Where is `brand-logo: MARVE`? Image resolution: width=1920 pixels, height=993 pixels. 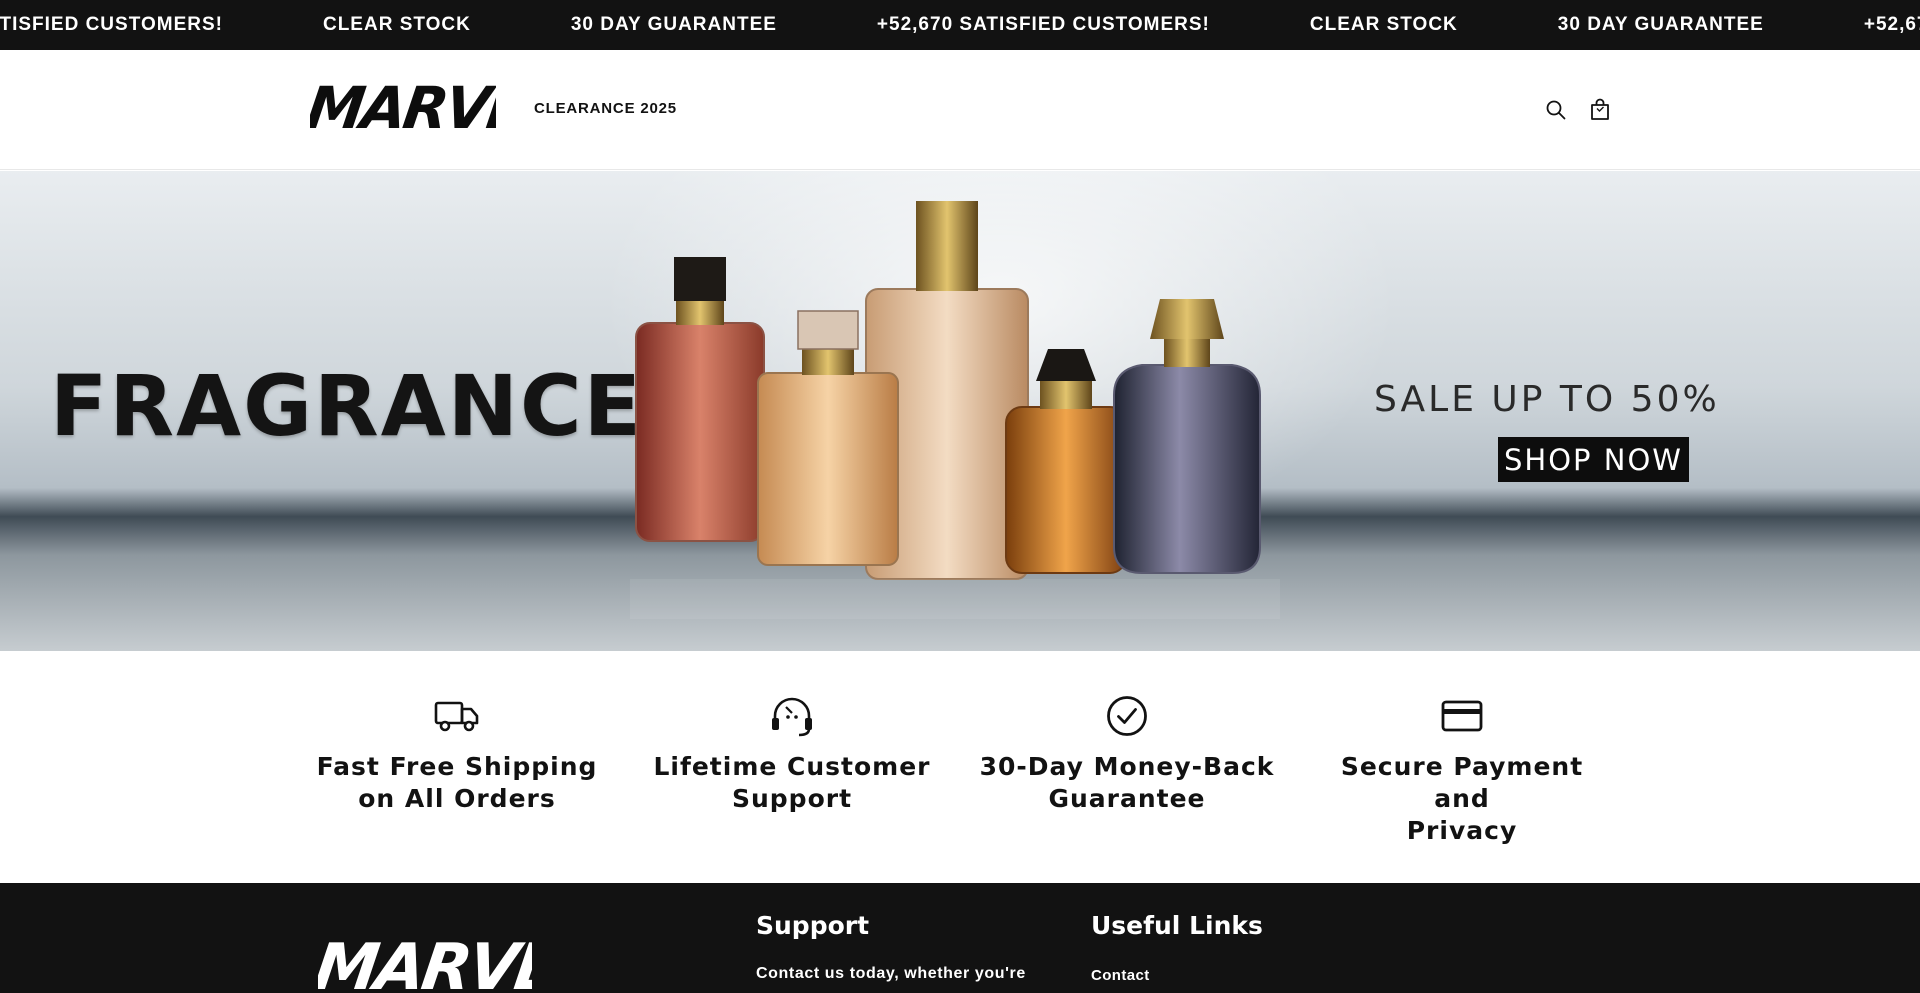
brand-logo: MARVE is located at coordinates (416, 108).